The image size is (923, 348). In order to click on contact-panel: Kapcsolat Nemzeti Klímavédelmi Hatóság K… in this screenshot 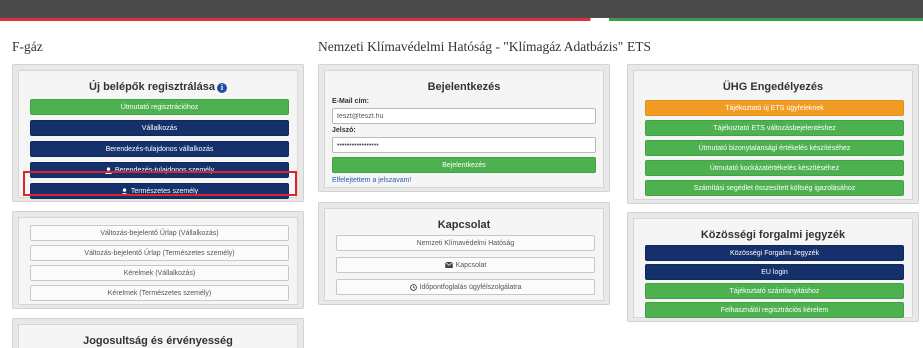, I will do `click(464, 253)`.